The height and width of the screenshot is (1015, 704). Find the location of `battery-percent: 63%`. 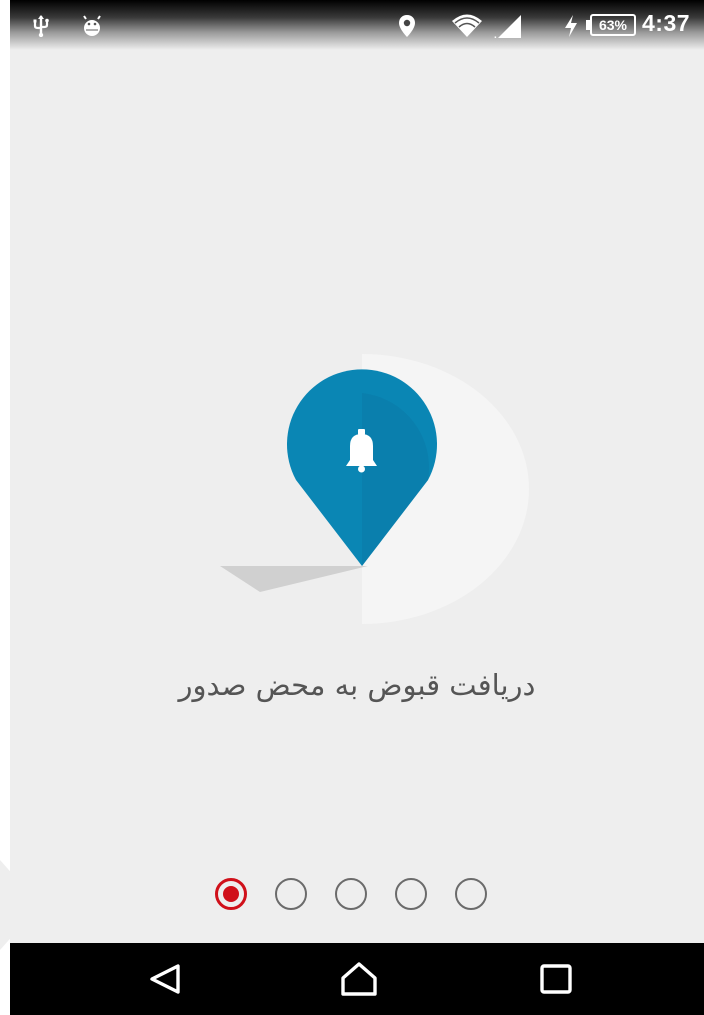

battery-percent: 63% is located at coordinates (613, 25).